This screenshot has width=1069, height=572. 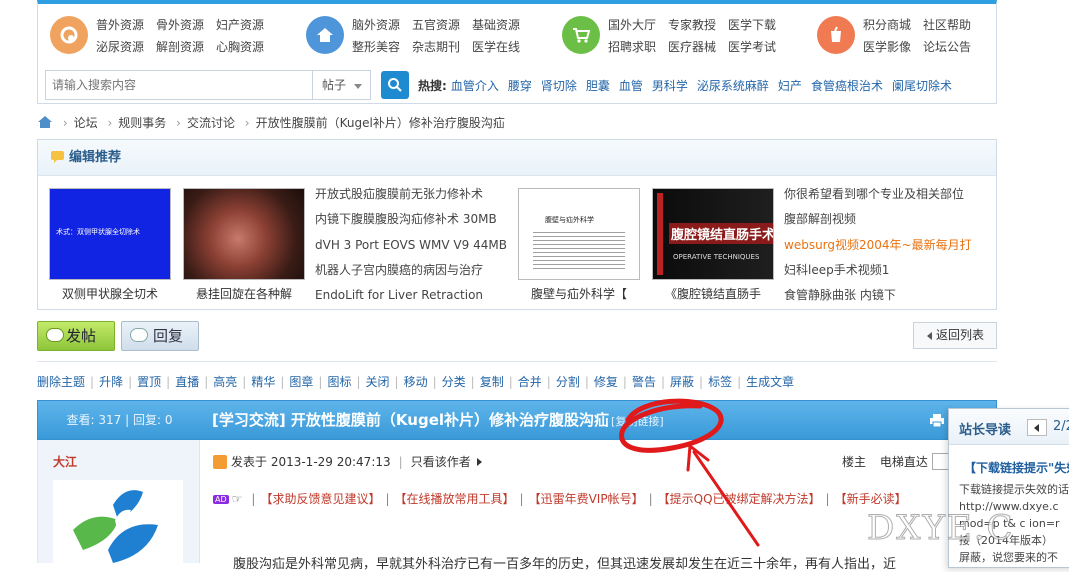 What do you see at coordinates (395, 85) in the screenshot?
I see `search-button` at bounding box center [395, 85].